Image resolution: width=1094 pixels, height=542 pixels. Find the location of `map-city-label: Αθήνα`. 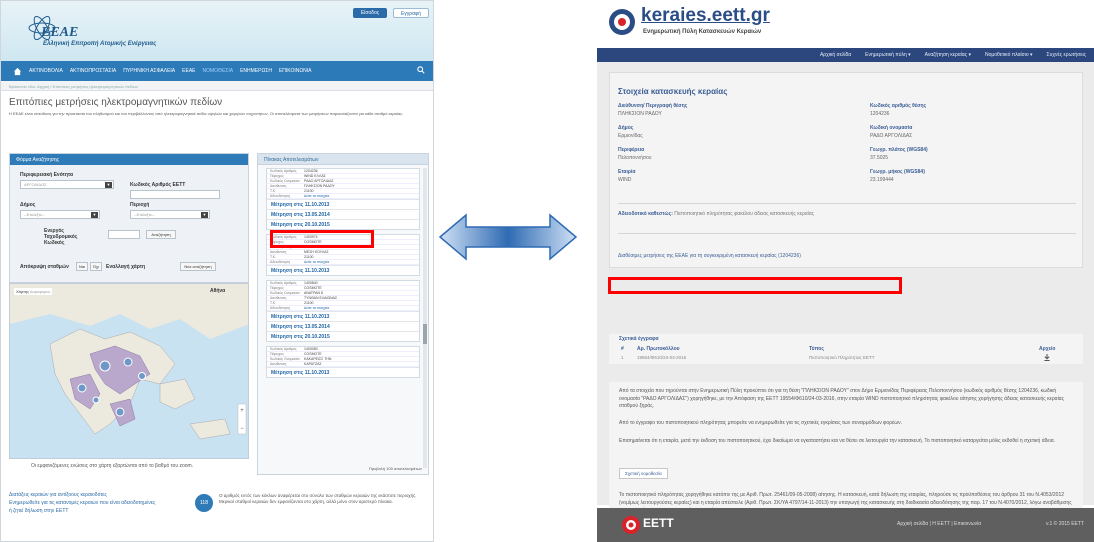

map-city-label: Αθήνα is located at coordinates (218, 291).